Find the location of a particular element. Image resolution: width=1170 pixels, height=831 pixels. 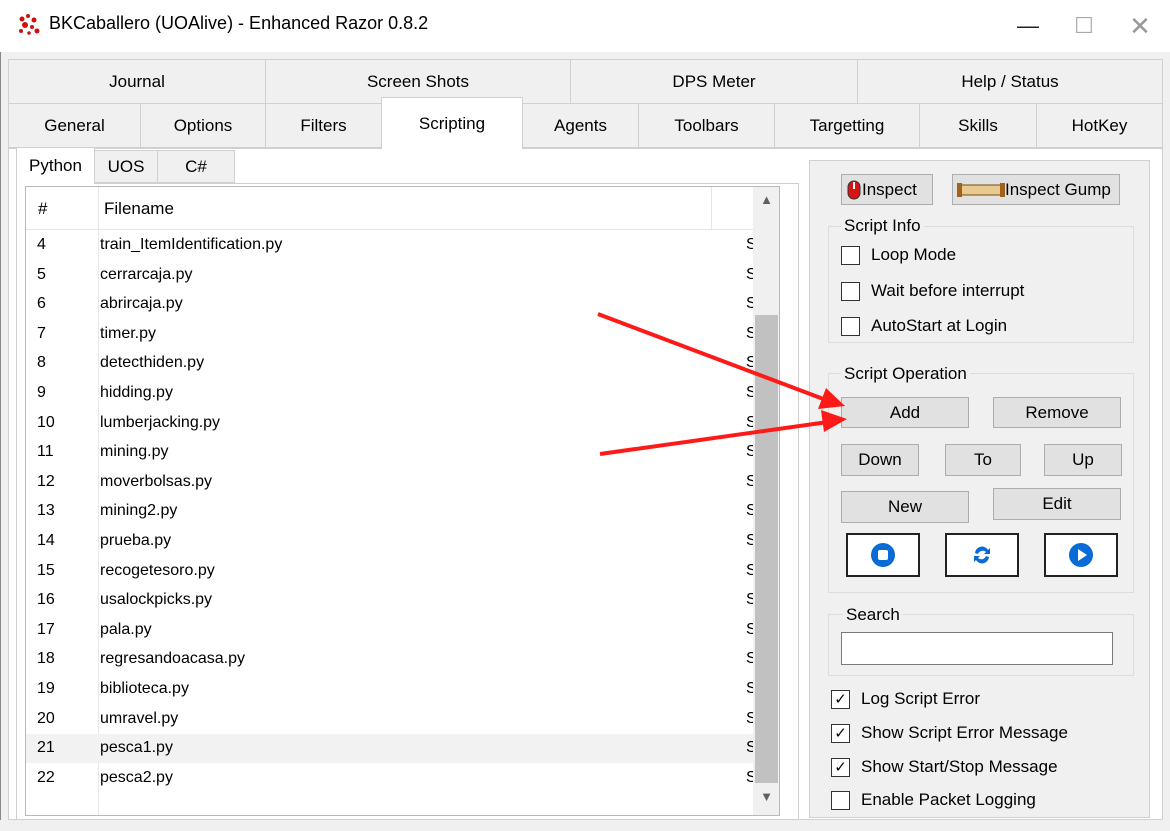

tab-scripting: Scripting is located at coordinates (452, 123).